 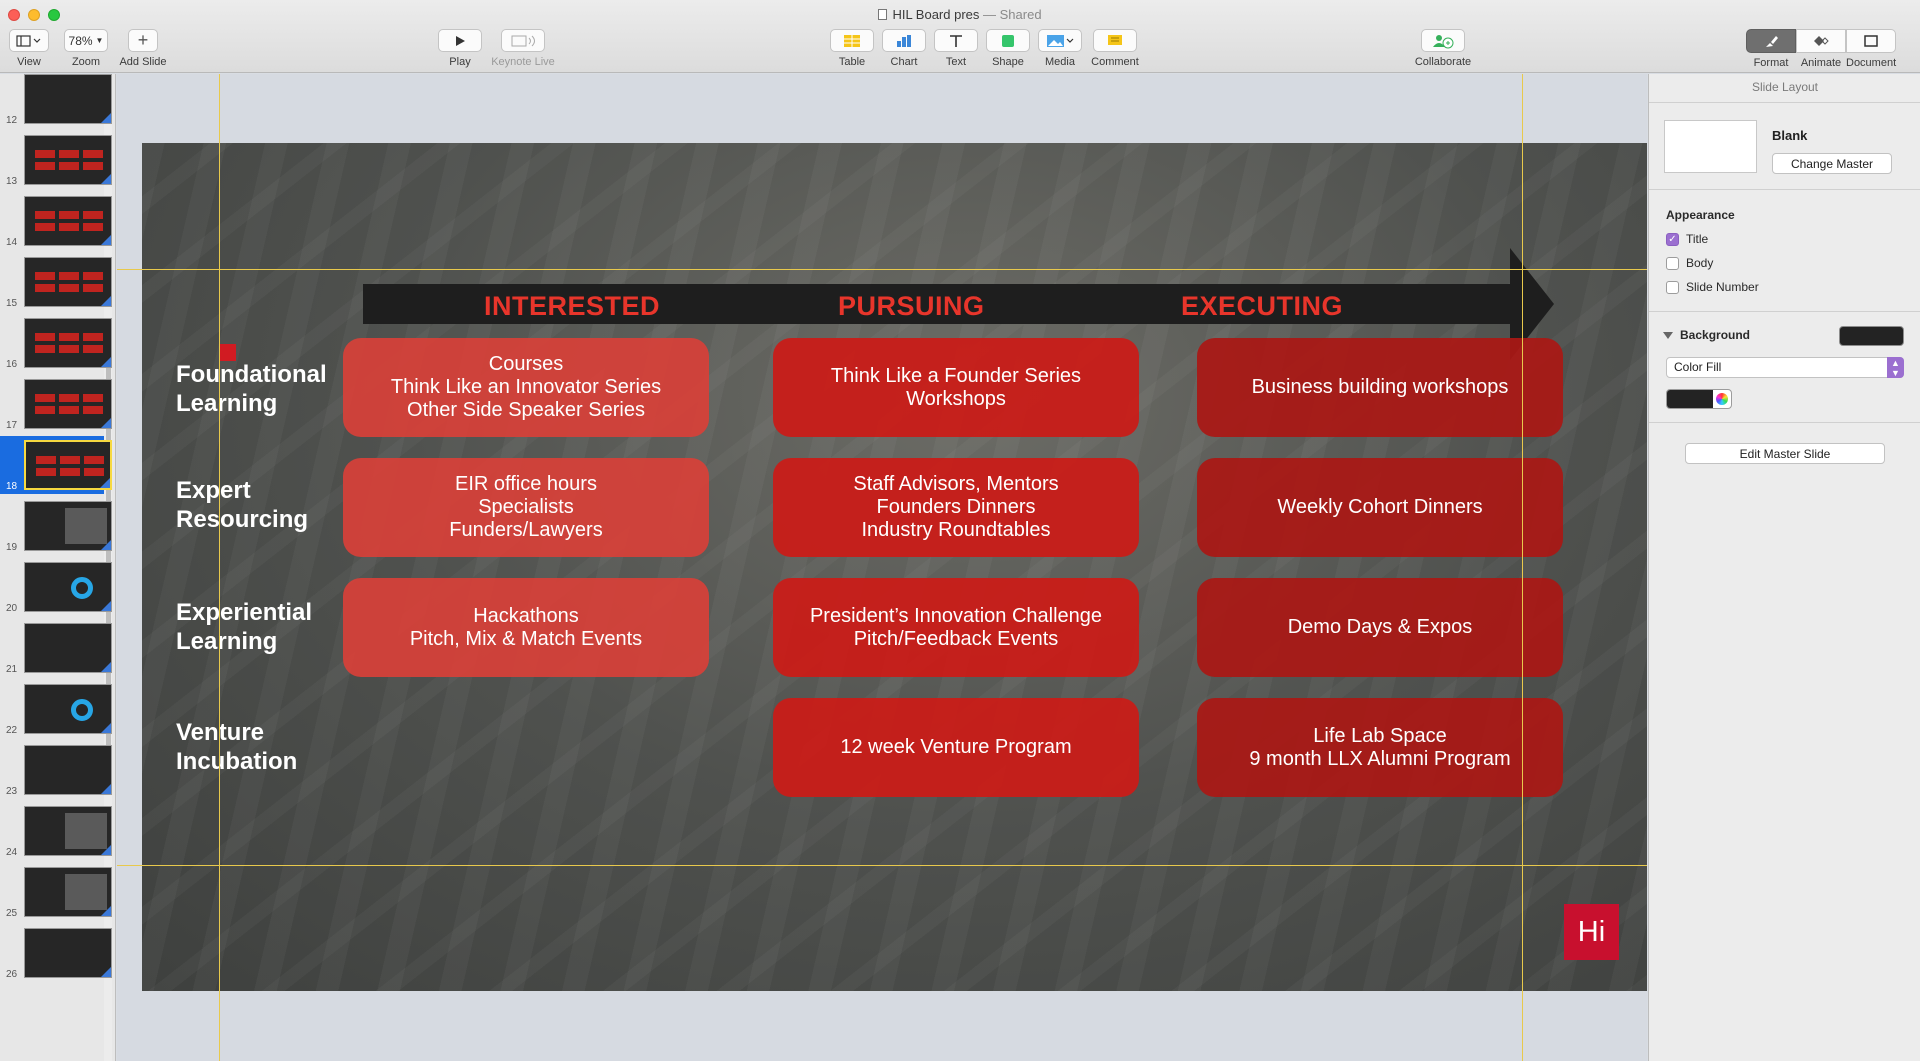 I want to click on row-label-foundational-learning: Foundational Learning, so click(x=256, y=389).